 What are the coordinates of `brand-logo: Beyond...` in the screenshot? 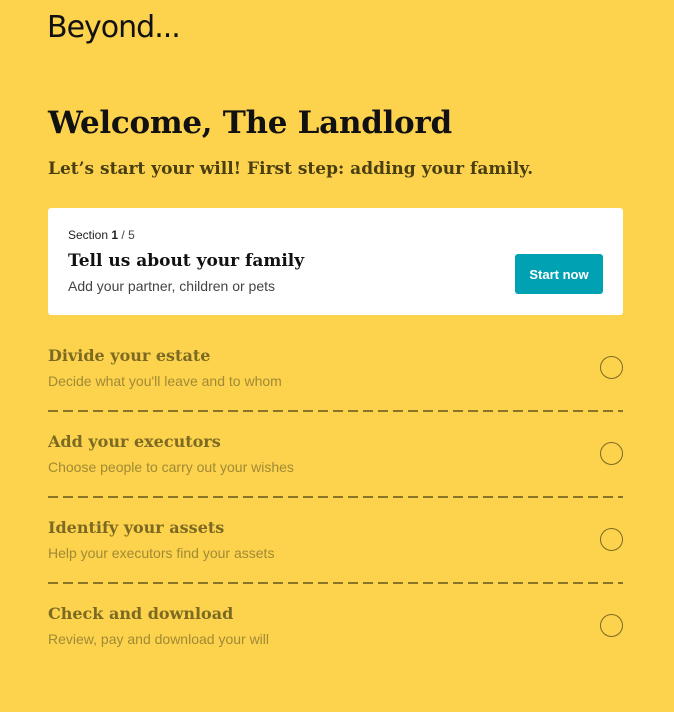 It's located at (114, 27).